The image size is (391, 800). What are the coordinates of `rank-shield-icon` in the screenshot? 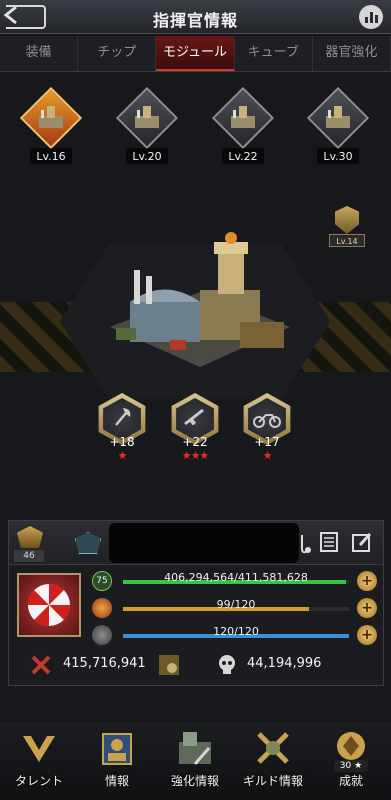 It's located at (347, 220).